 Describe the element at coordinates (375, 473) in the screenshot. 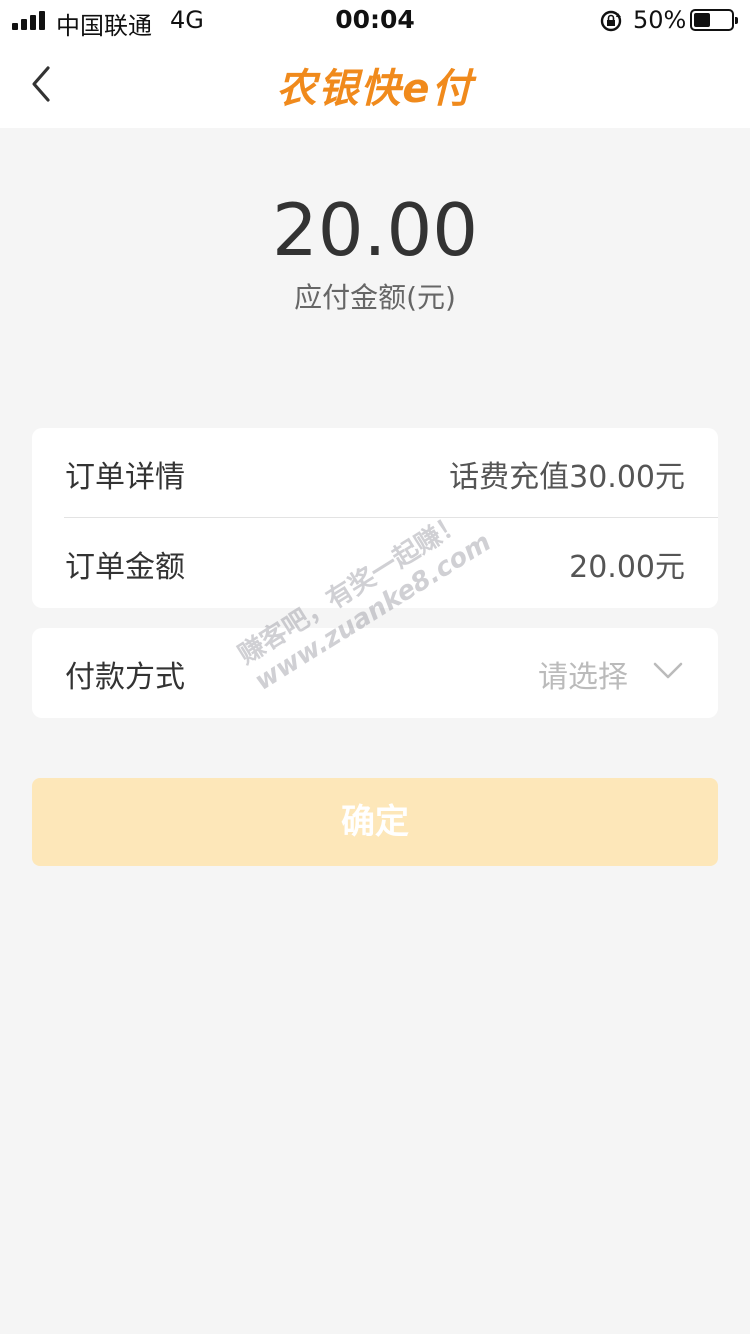

I see `order-detail-row: 订单详情 话费充值30.00元` at that location.